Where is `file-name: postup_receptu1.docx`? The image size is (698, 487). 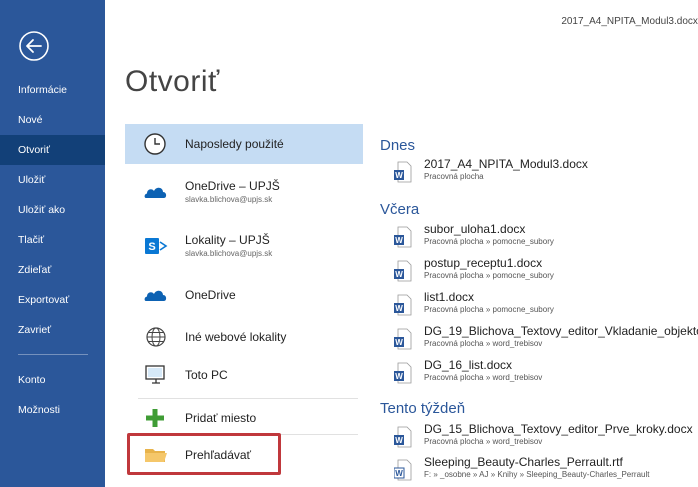 file-name: postup_receptu1.docx is located at coordinates (483, 263).